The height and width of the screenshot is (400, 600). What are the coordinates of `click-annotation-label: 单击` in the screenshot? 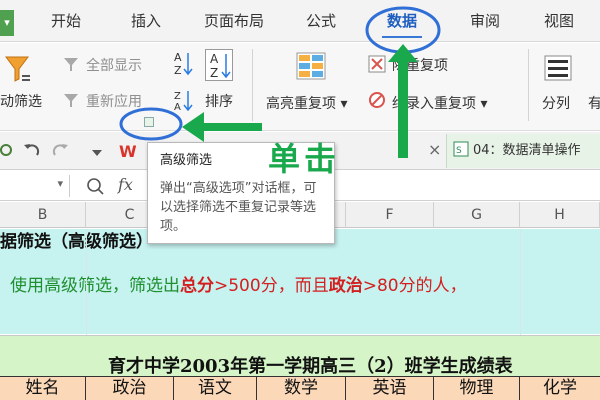 It's located at (304, 159).